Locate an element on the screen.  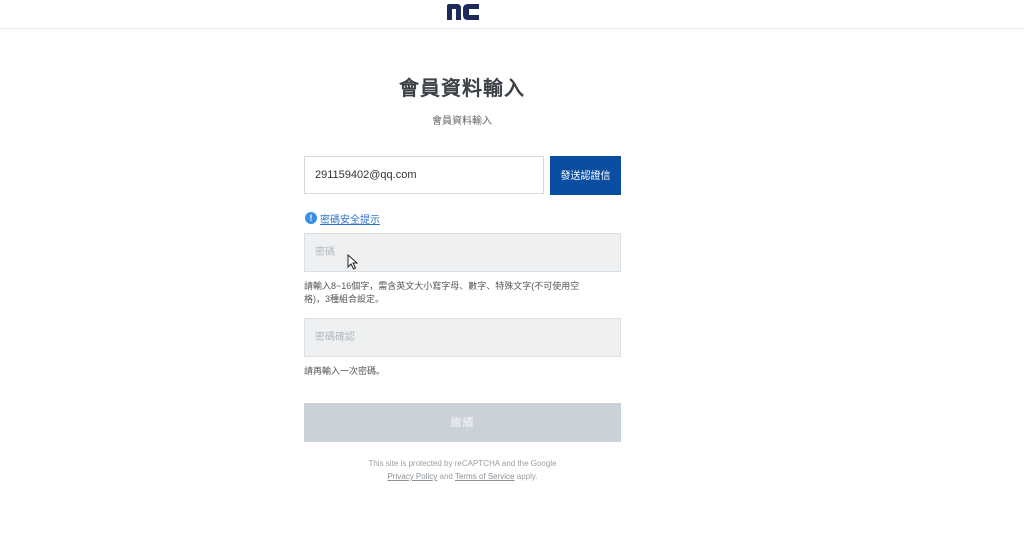
password-confirm-field: 密碼確認 is located at coordinates (462, 337).